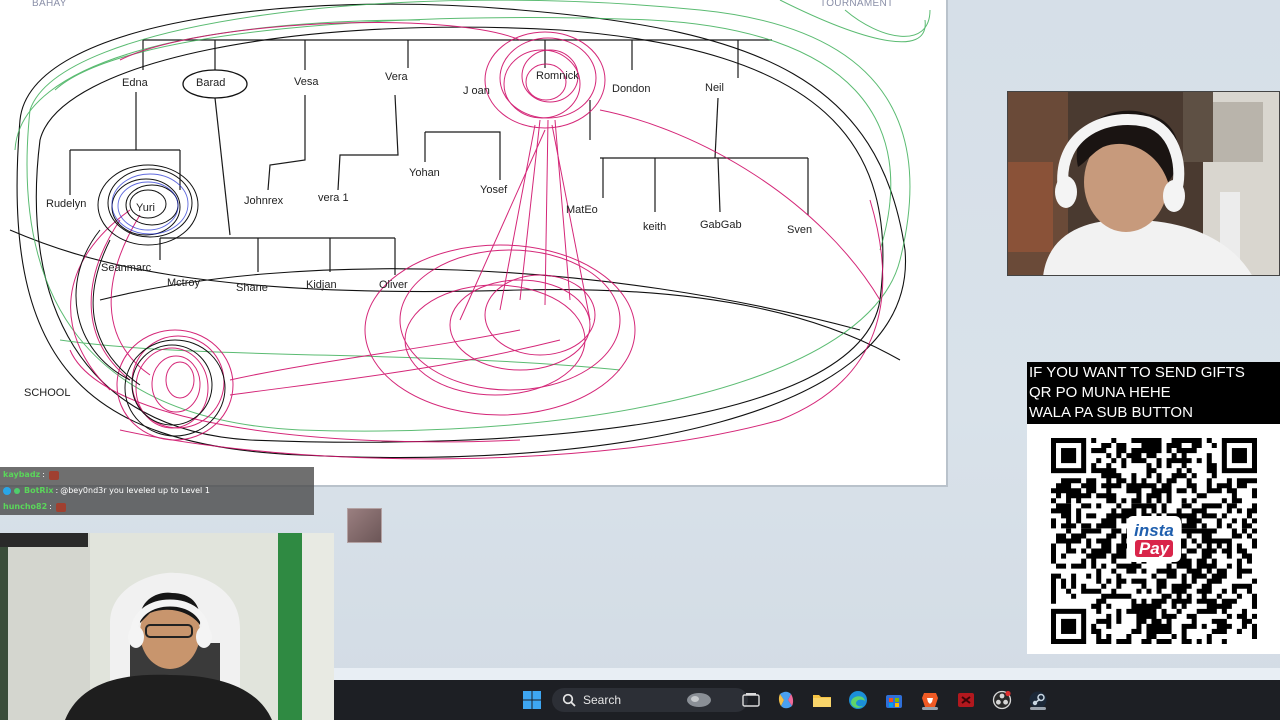  Describe the element at coordinates (714, 88) in the screenshot. I see `name-neil: Neil` at that location.